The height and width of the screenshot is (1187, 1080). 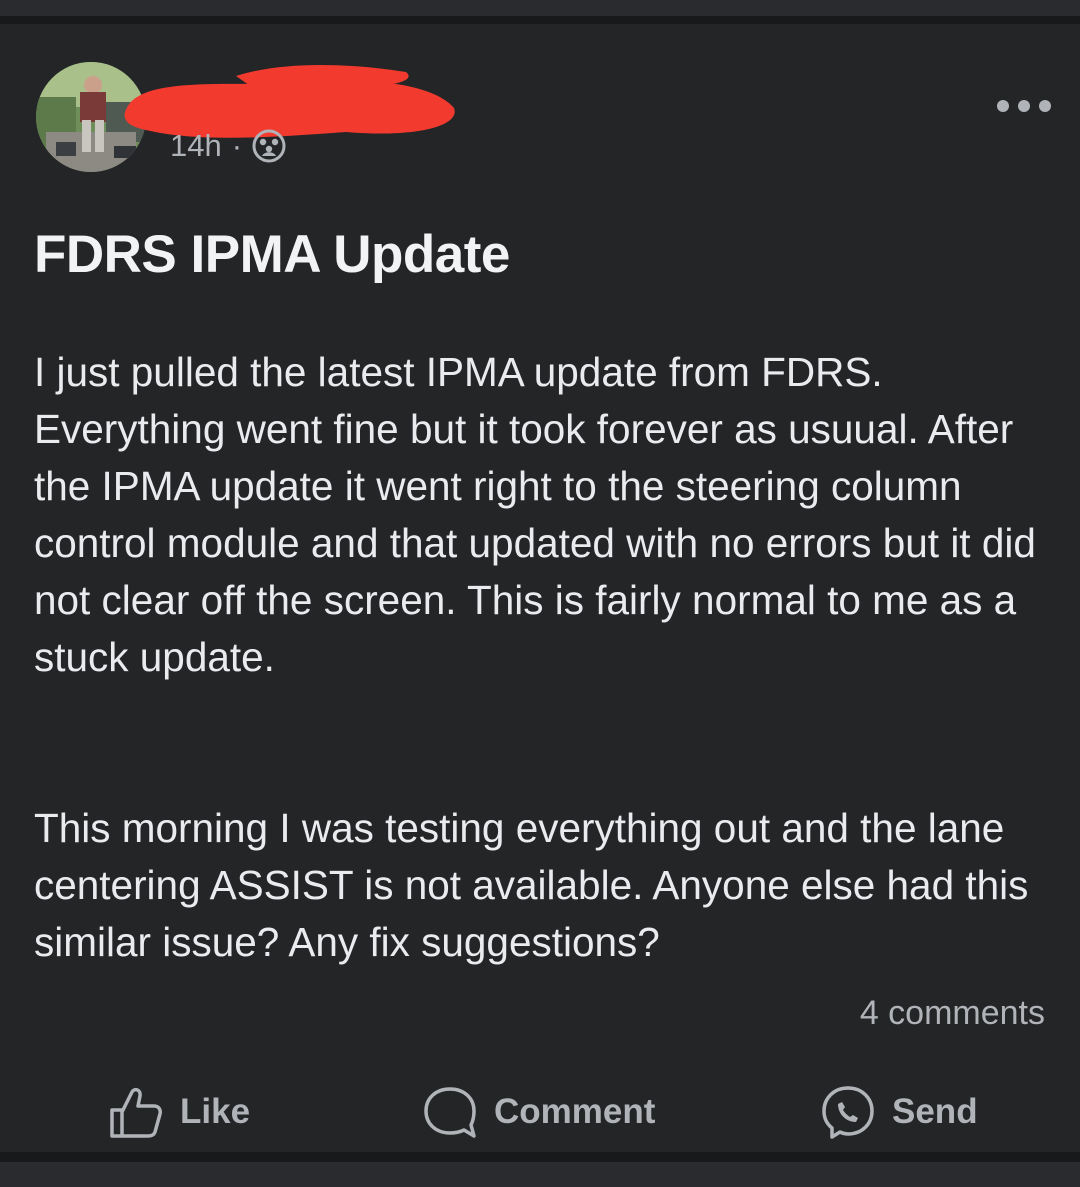 What do you see at coordinates (196, 146) in the screenshot?
I see `post-time: 14h` at bounding box center [196, 146].